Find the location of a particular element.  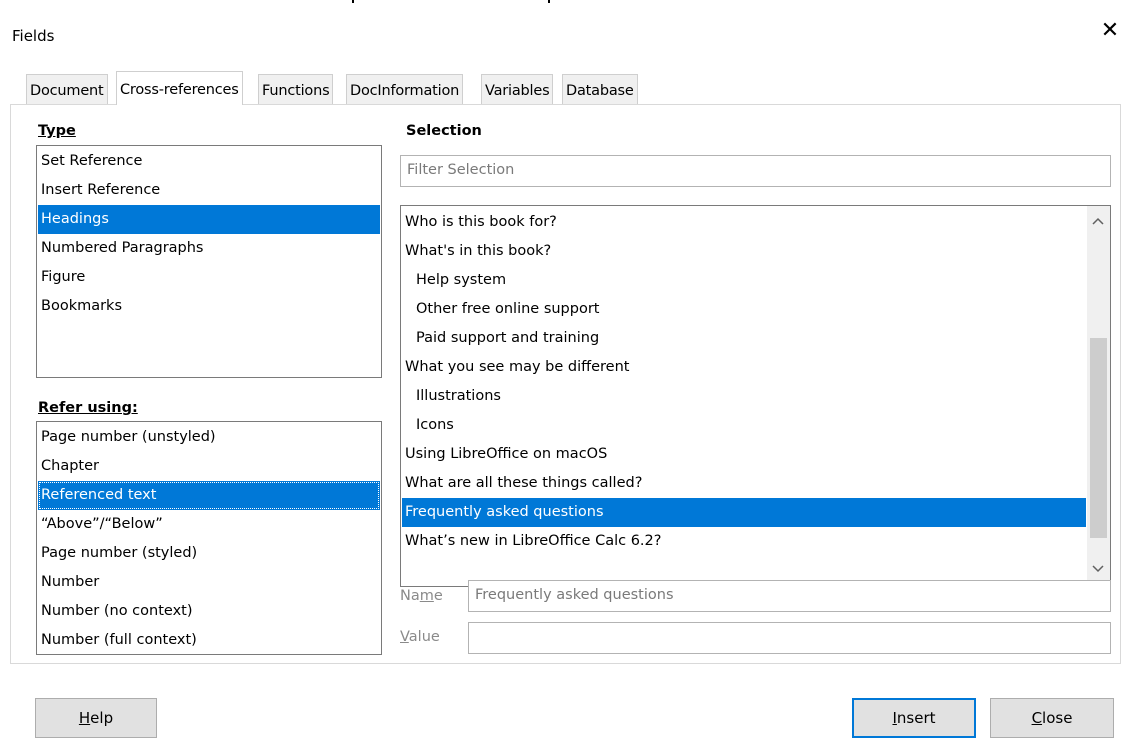

type-label: Type is located at coordinates (57, 131).